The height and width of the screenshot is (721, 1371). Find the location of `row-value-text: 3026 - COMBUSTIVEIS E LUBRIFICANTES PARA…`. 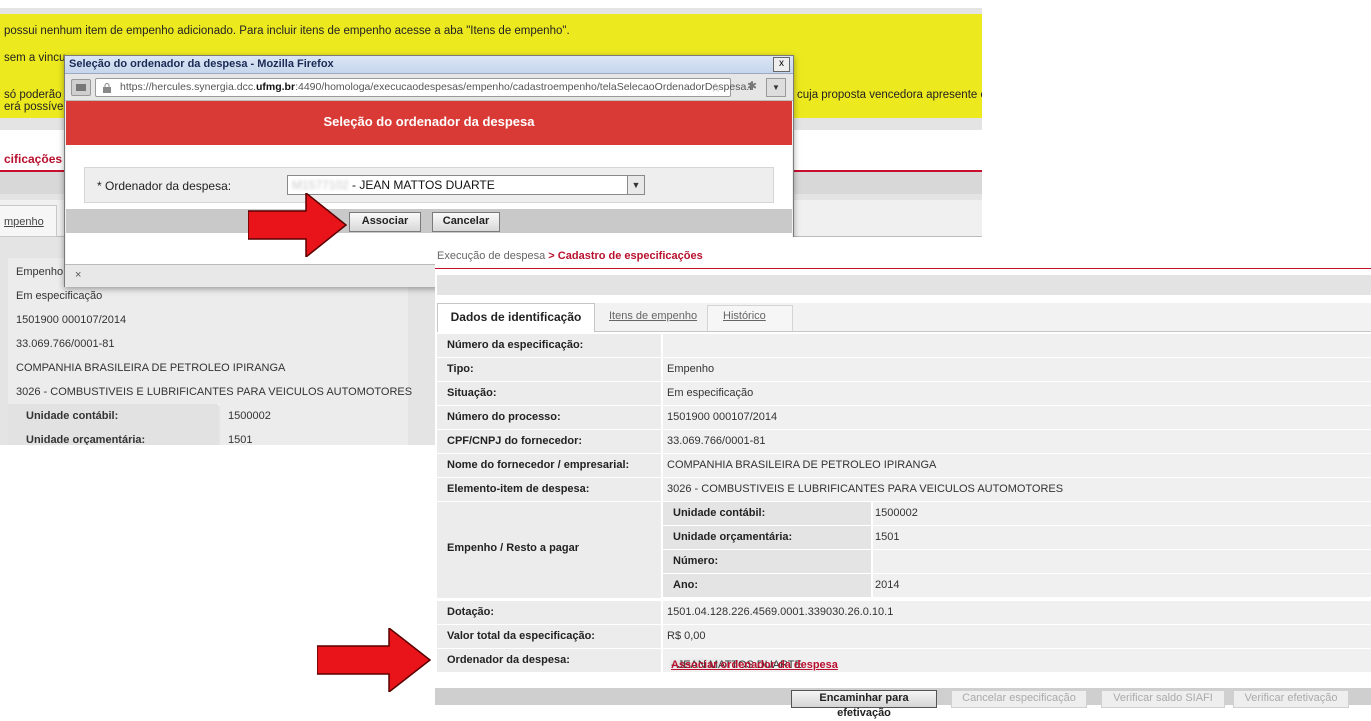

row-value-text: 3026 - COMBUSTIVEIS E LUBRIFICANTES PARA… is located at coordinates (865, 489).